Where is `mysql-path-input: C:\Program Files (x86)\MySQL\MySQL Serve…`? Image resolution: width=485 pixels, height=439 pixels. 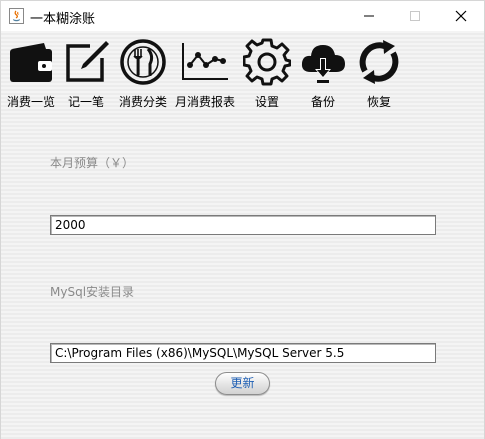
mysql-path-input: C:\Program Files (x86)\MySQL\MySQL Serve… is located at coordinates (243, 353).